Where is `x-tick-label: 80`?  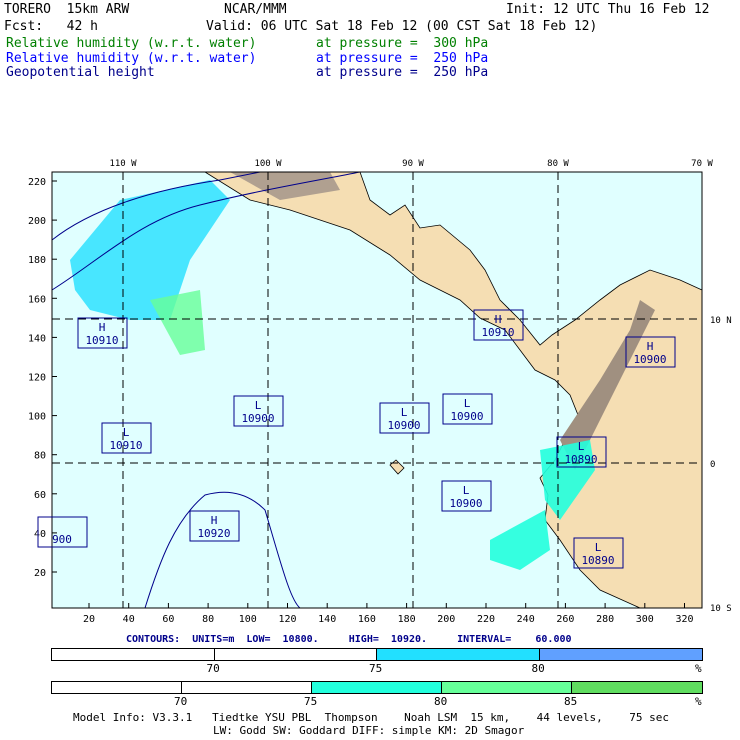 x-tick-label: 80 is located at coordinates (208, 619).